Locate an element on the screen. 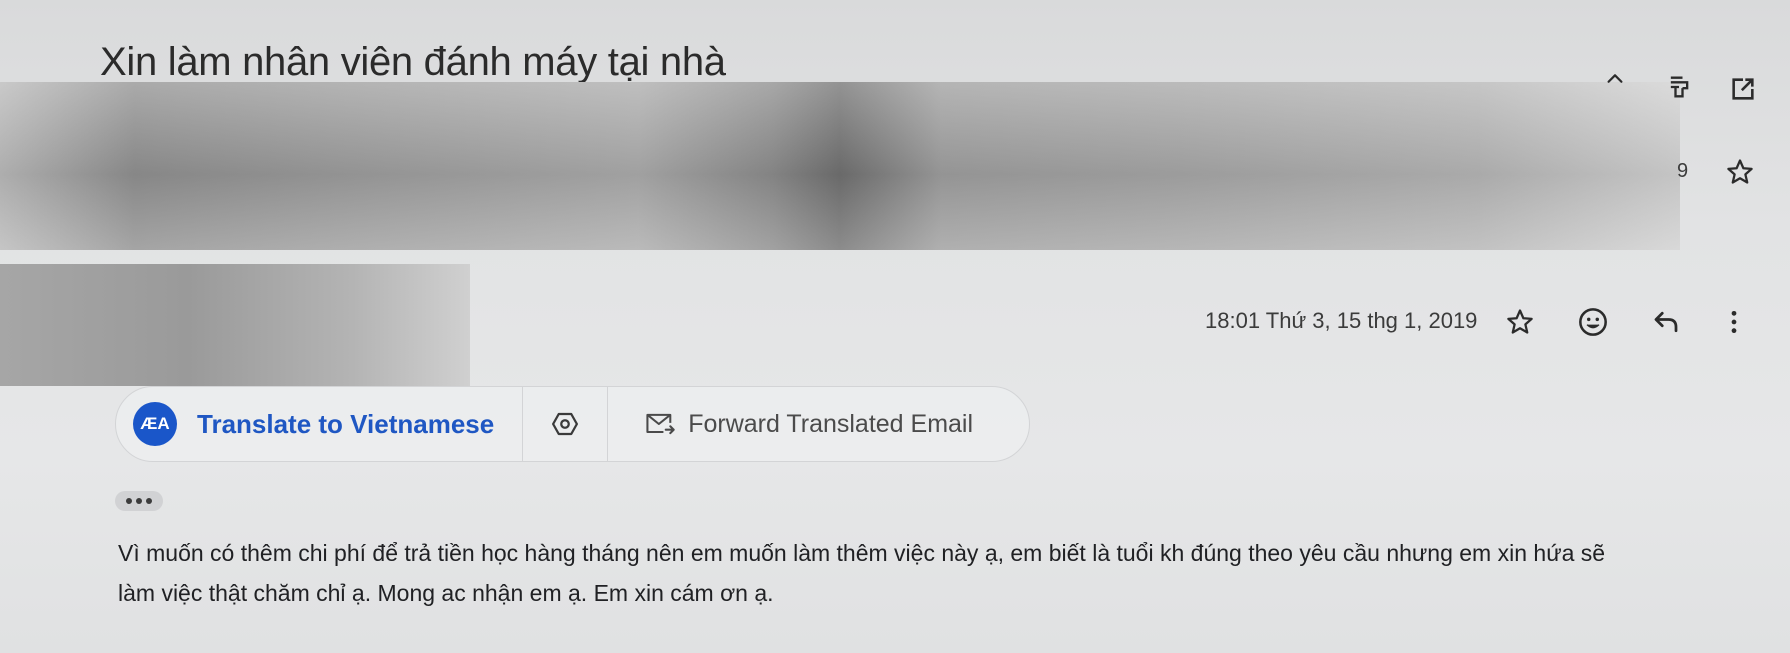 The image size is (1790, 653). show-trimmed-content-button is located at coordinates (139, 501).